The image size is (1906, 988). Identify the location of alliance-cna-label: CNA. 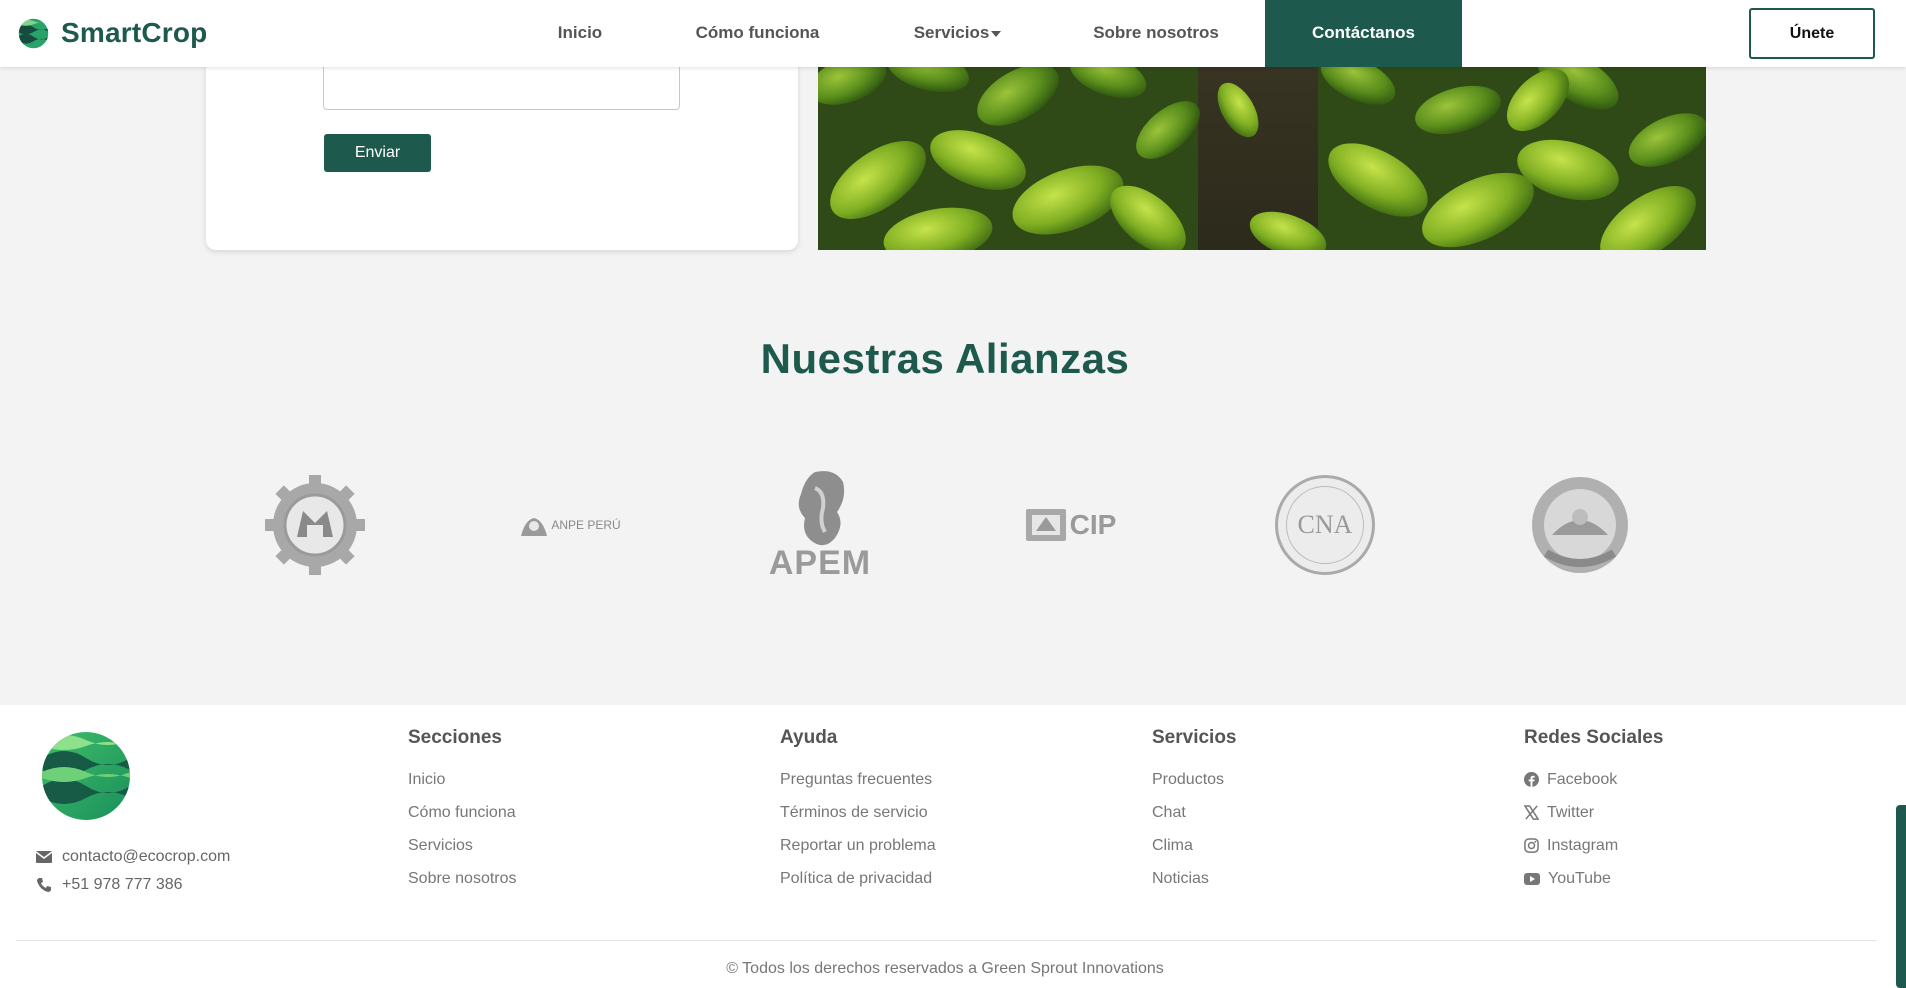
(1325, 524).